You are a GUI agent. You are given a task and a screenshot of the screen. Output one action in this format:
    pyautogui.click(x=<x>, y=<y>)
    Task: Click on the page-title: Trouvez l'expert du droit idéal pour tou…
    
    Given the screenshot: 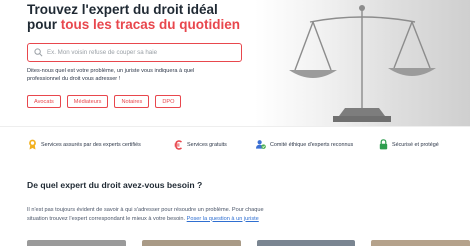 What is the action you would take?
    pyautogui.click(x=144, y=17)
    